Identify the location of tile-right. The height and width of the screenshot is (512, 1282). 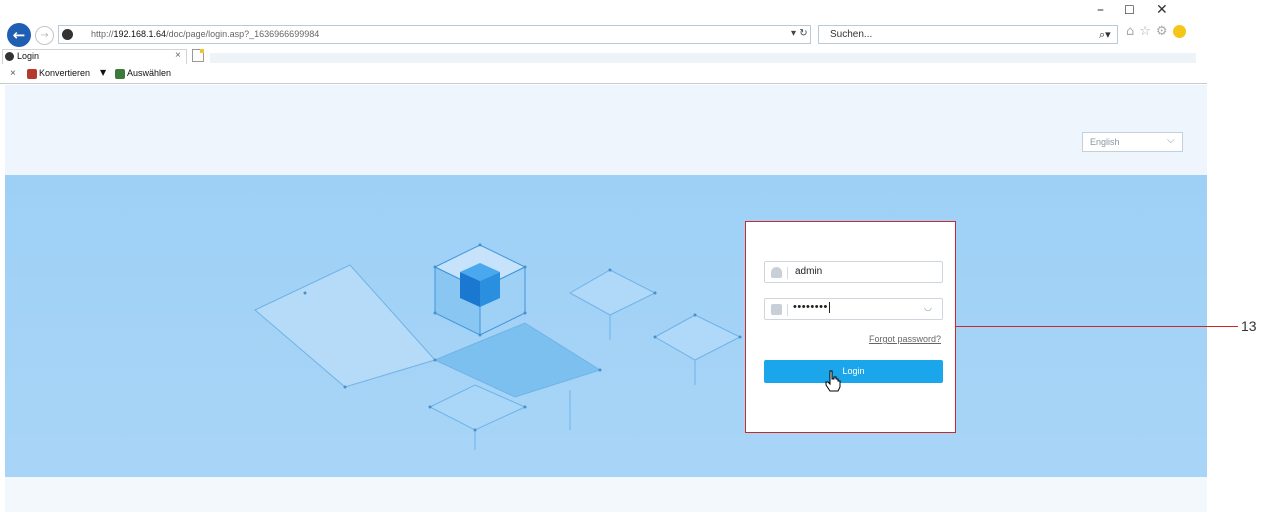
(697, 337).